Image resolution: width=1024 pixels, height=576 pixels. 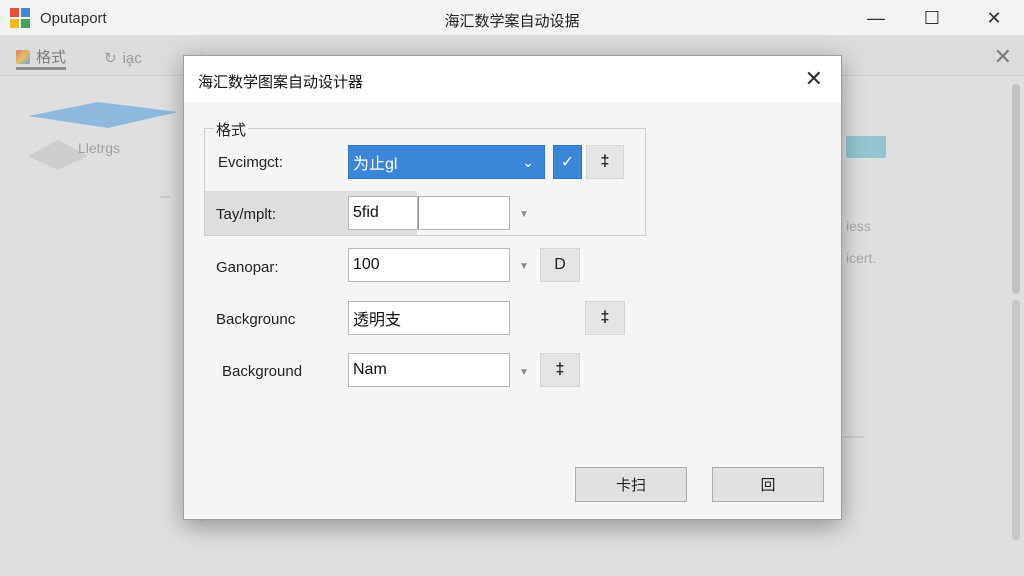 What do you see at coordinates (512, 18) in the screenshot?
I see `title-bar: Oputaport 海汇数学案自动设据 — ☐ ✕` at bounding box center [512, 18].